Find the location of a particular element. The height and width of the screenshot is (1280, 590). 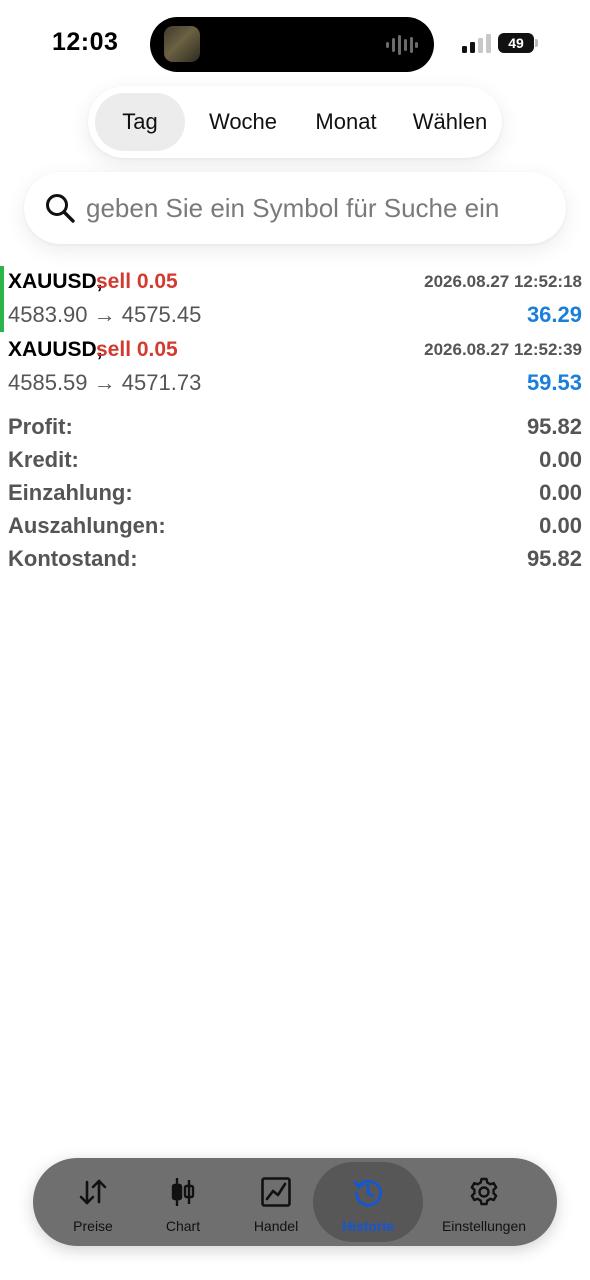

tab-label: Preise is located at coordinates (93, 1226).